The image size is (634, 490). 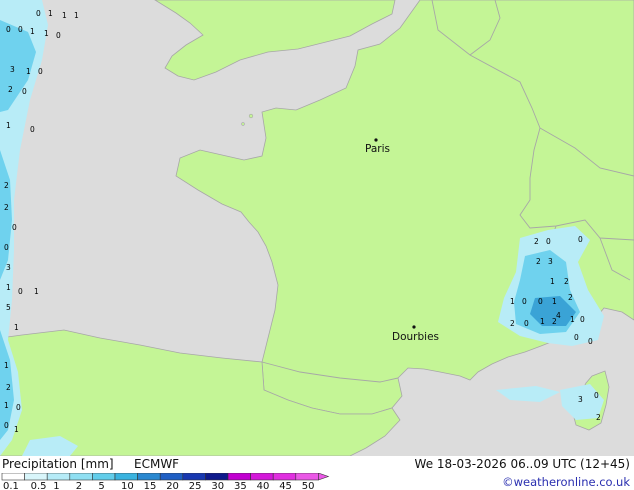 I want to click on city-label: Dourbies, so click(x=415, y=337).